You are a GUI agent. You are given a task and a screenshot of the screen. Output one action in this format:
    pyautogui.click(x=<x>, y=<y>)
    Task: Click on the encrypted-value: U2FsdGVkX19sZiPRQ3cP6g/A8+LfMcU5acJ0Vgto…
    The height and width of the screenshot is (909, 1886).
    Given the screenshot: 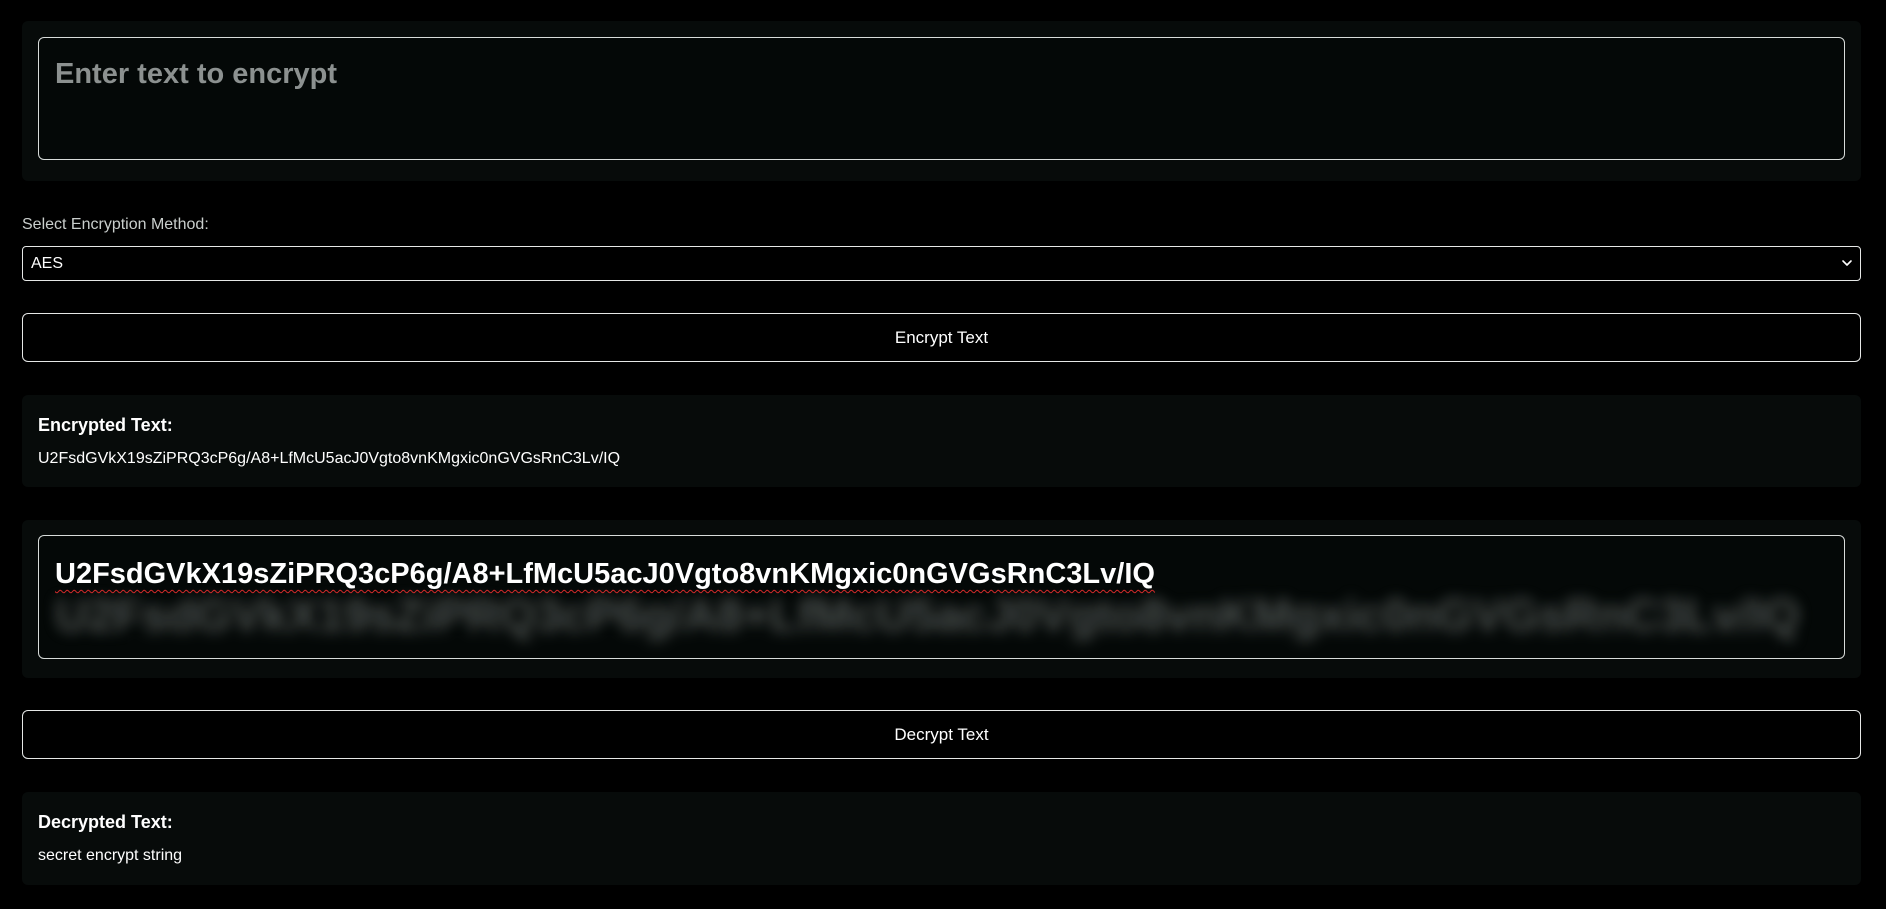 What is the action you would take?
    pyautogui.click(x=329, y=458)
    